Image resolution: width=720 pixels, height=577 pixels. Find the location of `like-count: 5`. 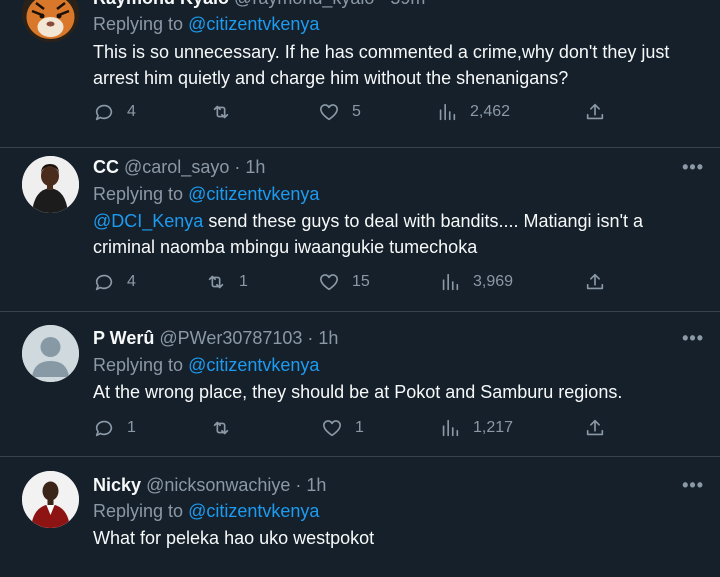

like-count: 5 is located at coordinates (356, 111).